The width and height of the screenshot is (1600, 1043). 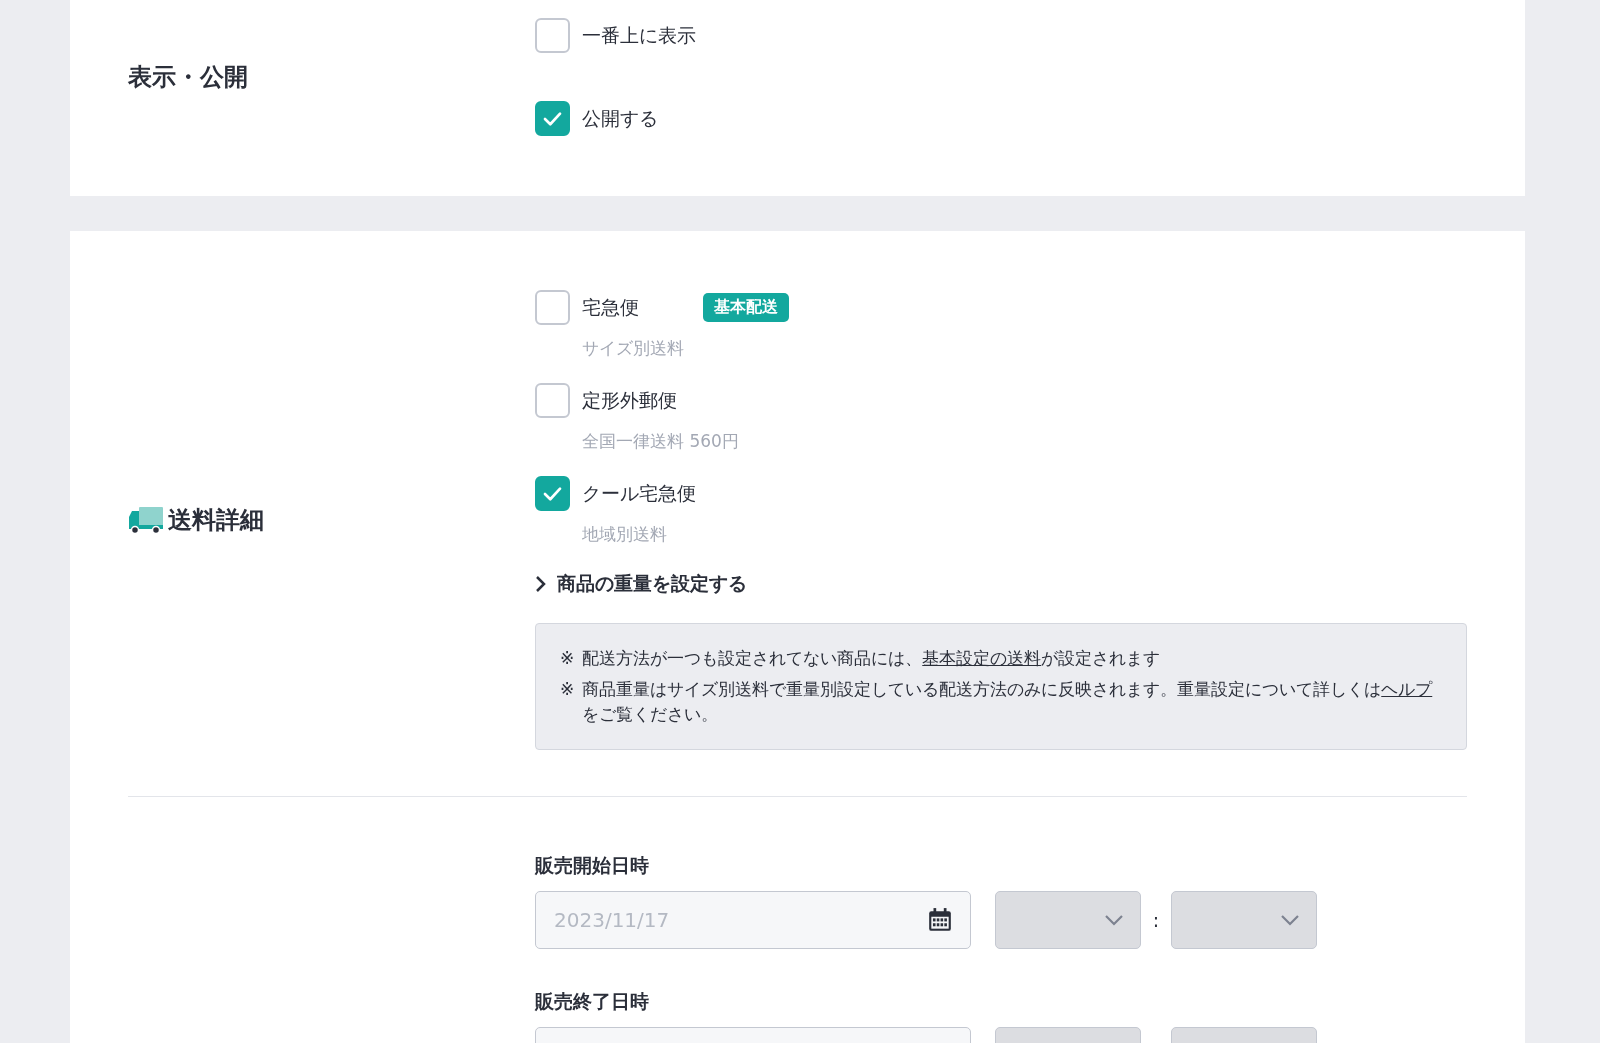 I want to click on default-shipping-badge: 基本配送, so click(x=746, y=307).